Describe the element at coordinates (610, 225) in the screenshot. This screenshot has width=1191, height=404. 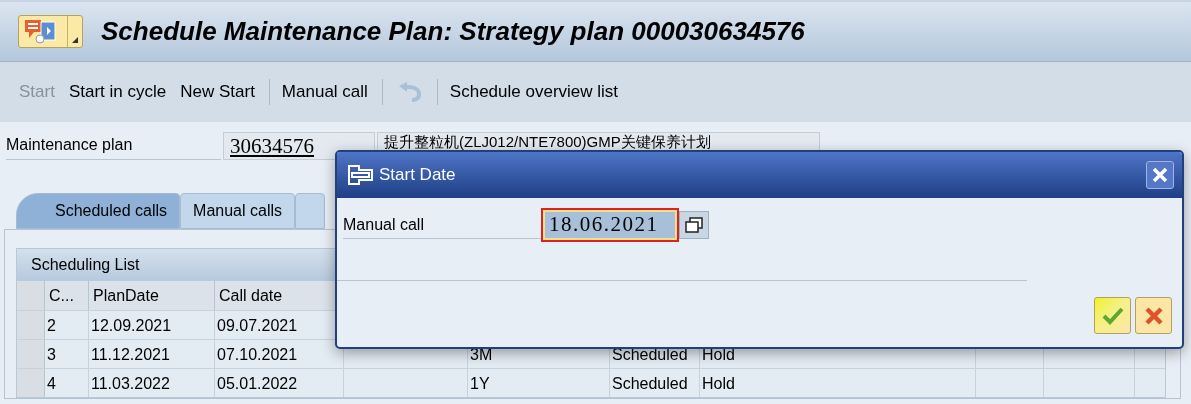
I see `date-input-field: 18.06.2021` at that location.